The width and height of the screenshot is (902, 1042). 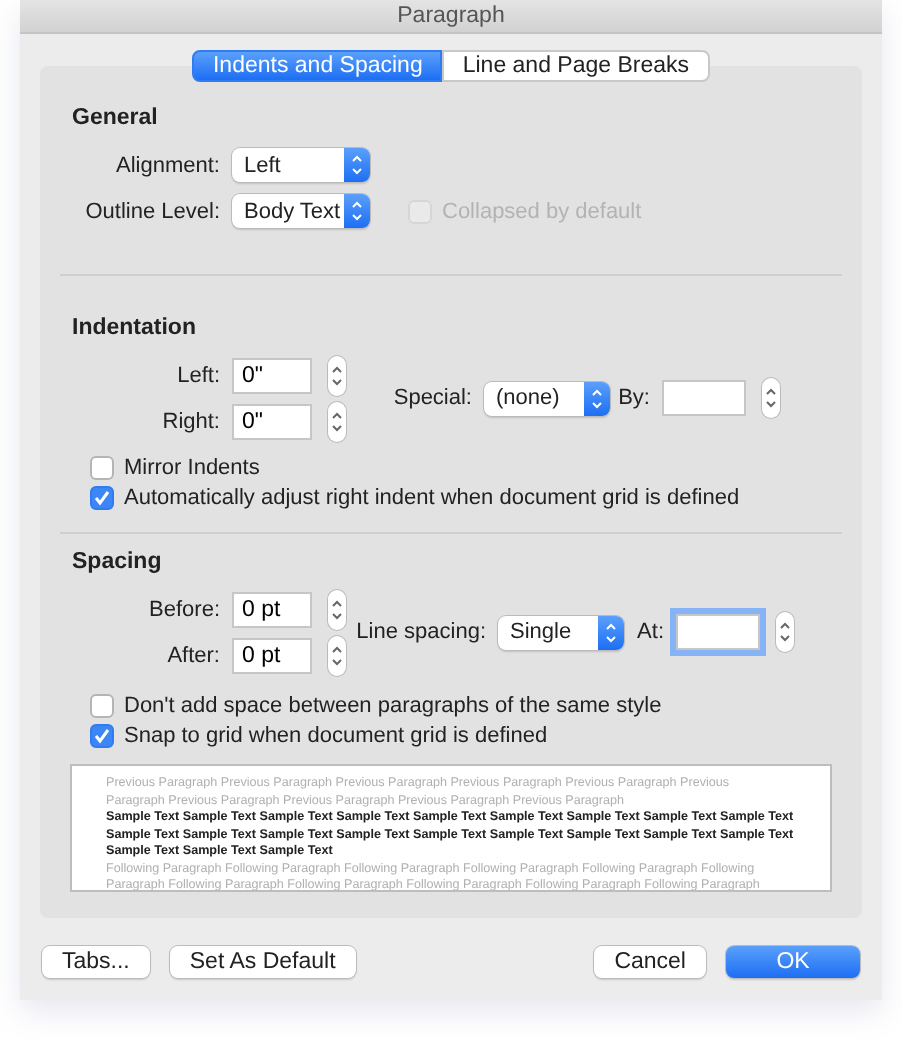 What do you see at coordinates (197, 375) in the screenshot?
I see `field-label: Left:` at bounding box center [197, 375].